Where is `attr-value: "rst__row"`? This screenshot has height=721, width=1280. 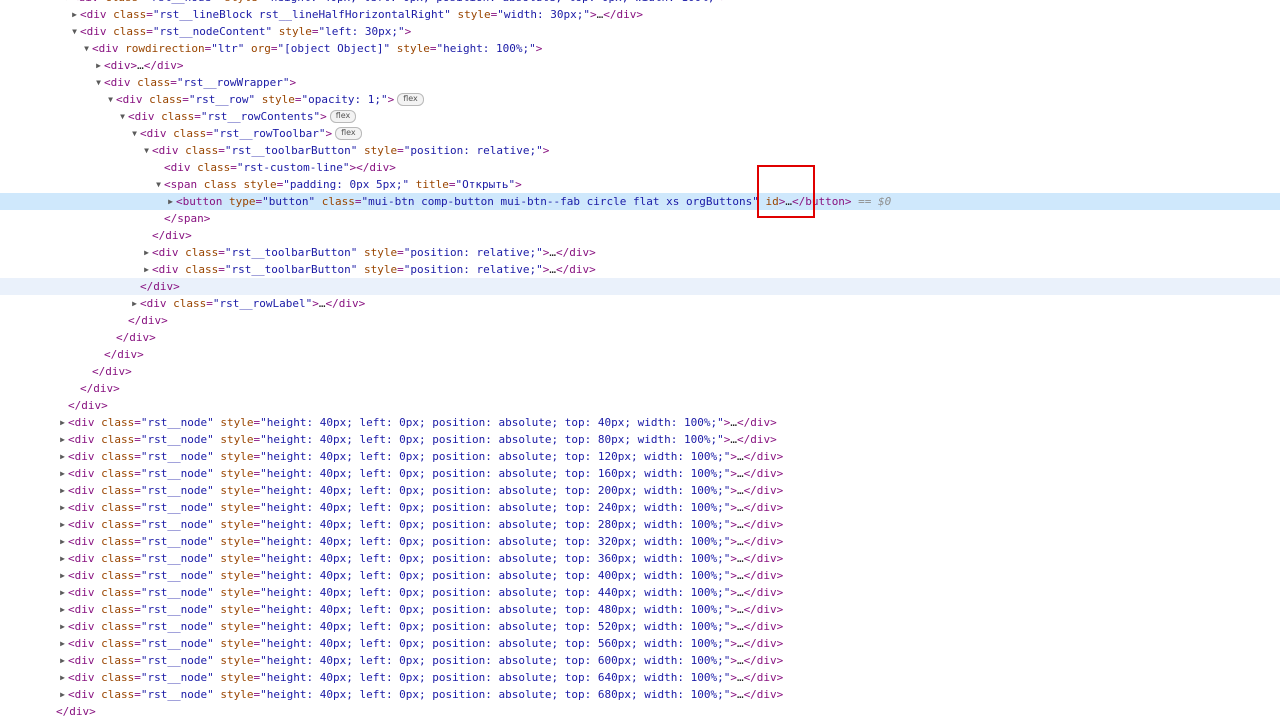
attr-value: "rst__row" is located at coordinates (222, 99).